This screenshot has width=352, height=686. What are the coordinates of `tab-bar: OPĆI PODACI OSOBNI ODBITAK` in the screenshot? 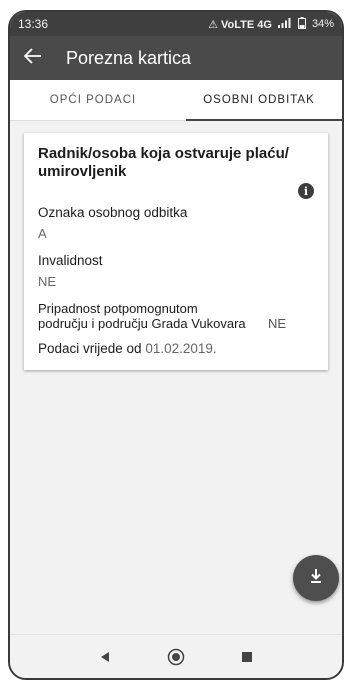 It's located at (176, 100).